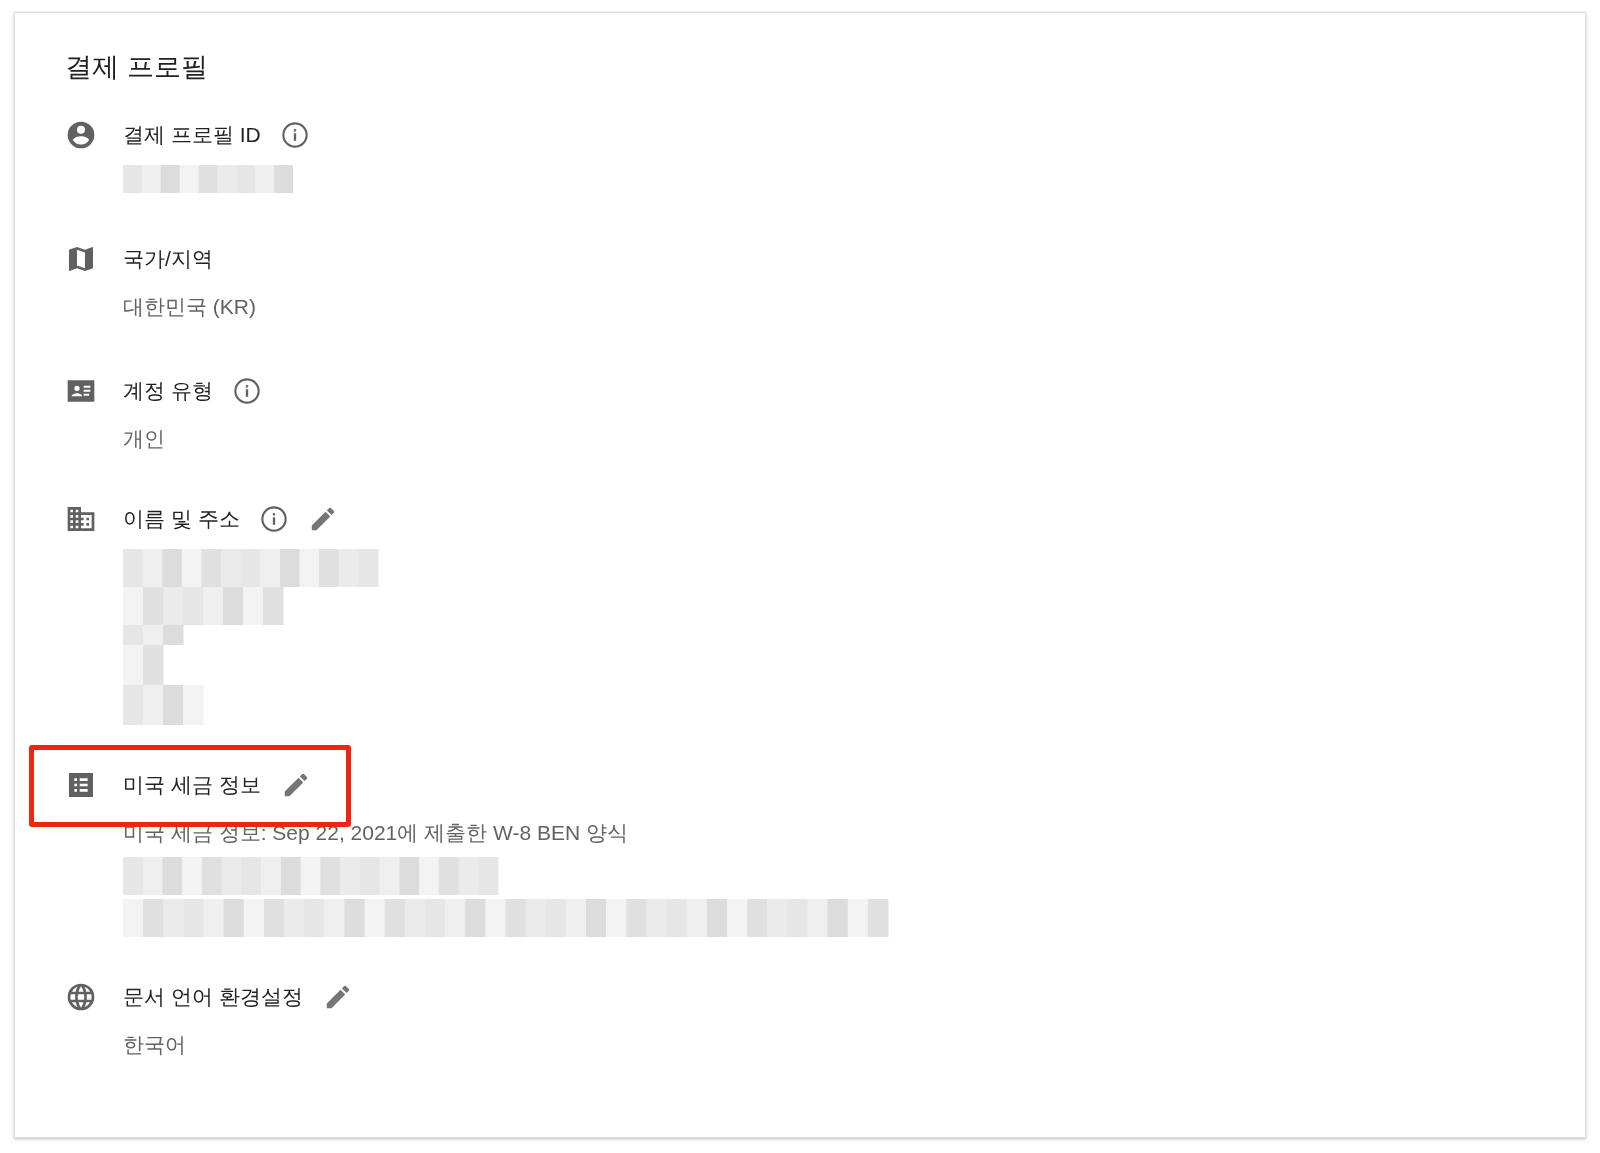 The width and height of the screenshot is (1600, 1153). What do you see at coordinates (192, 785) in the screenshot?
I see `section-label: 미국 세금 정보` at bounding box center [192, 785].